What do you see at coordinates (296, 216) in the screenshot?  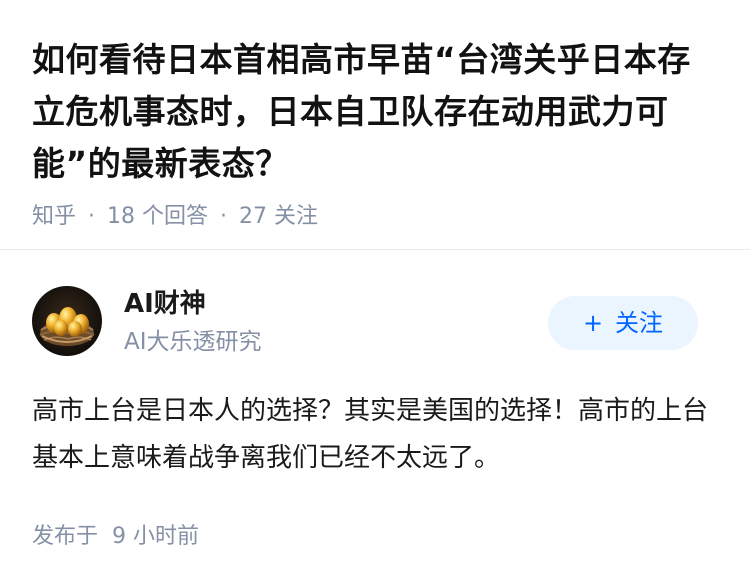 I see `follower-count-unit: 关注` at bounding box center [296, 216].